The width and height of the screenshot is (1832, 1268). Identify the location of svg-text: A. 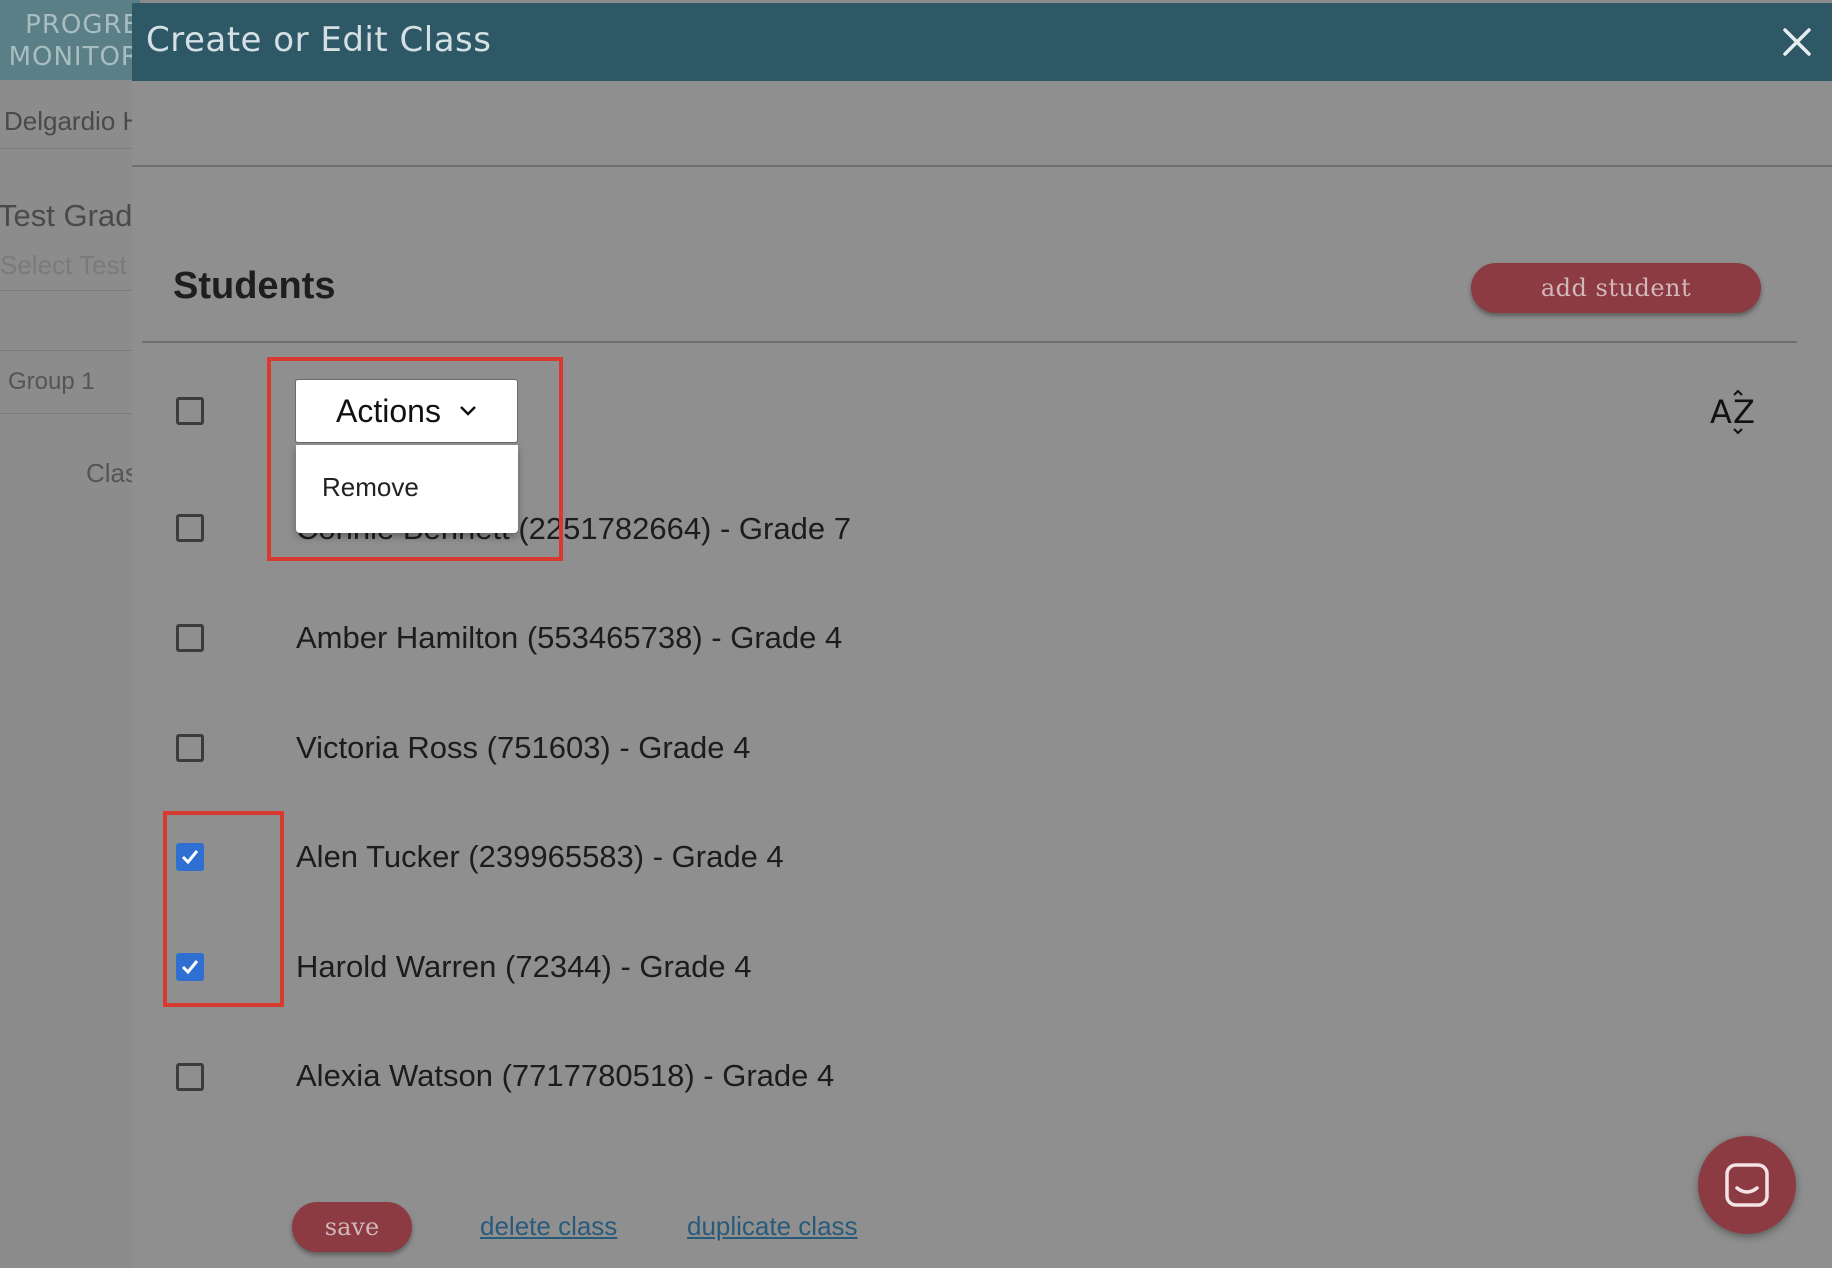
(1721, 412).